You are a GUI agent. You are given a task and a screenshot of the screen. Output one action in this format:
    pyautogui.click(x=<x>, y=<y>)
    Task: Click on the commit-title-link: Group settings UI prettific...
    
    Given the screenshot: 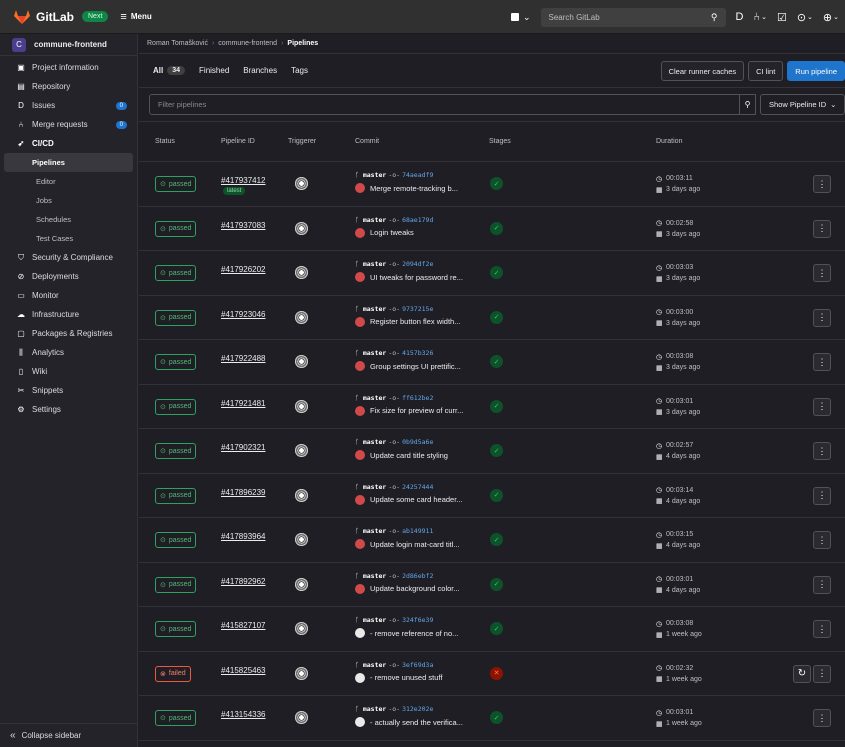 What is the action you would take?
    pyautogui.click(x=415, y=366)
    